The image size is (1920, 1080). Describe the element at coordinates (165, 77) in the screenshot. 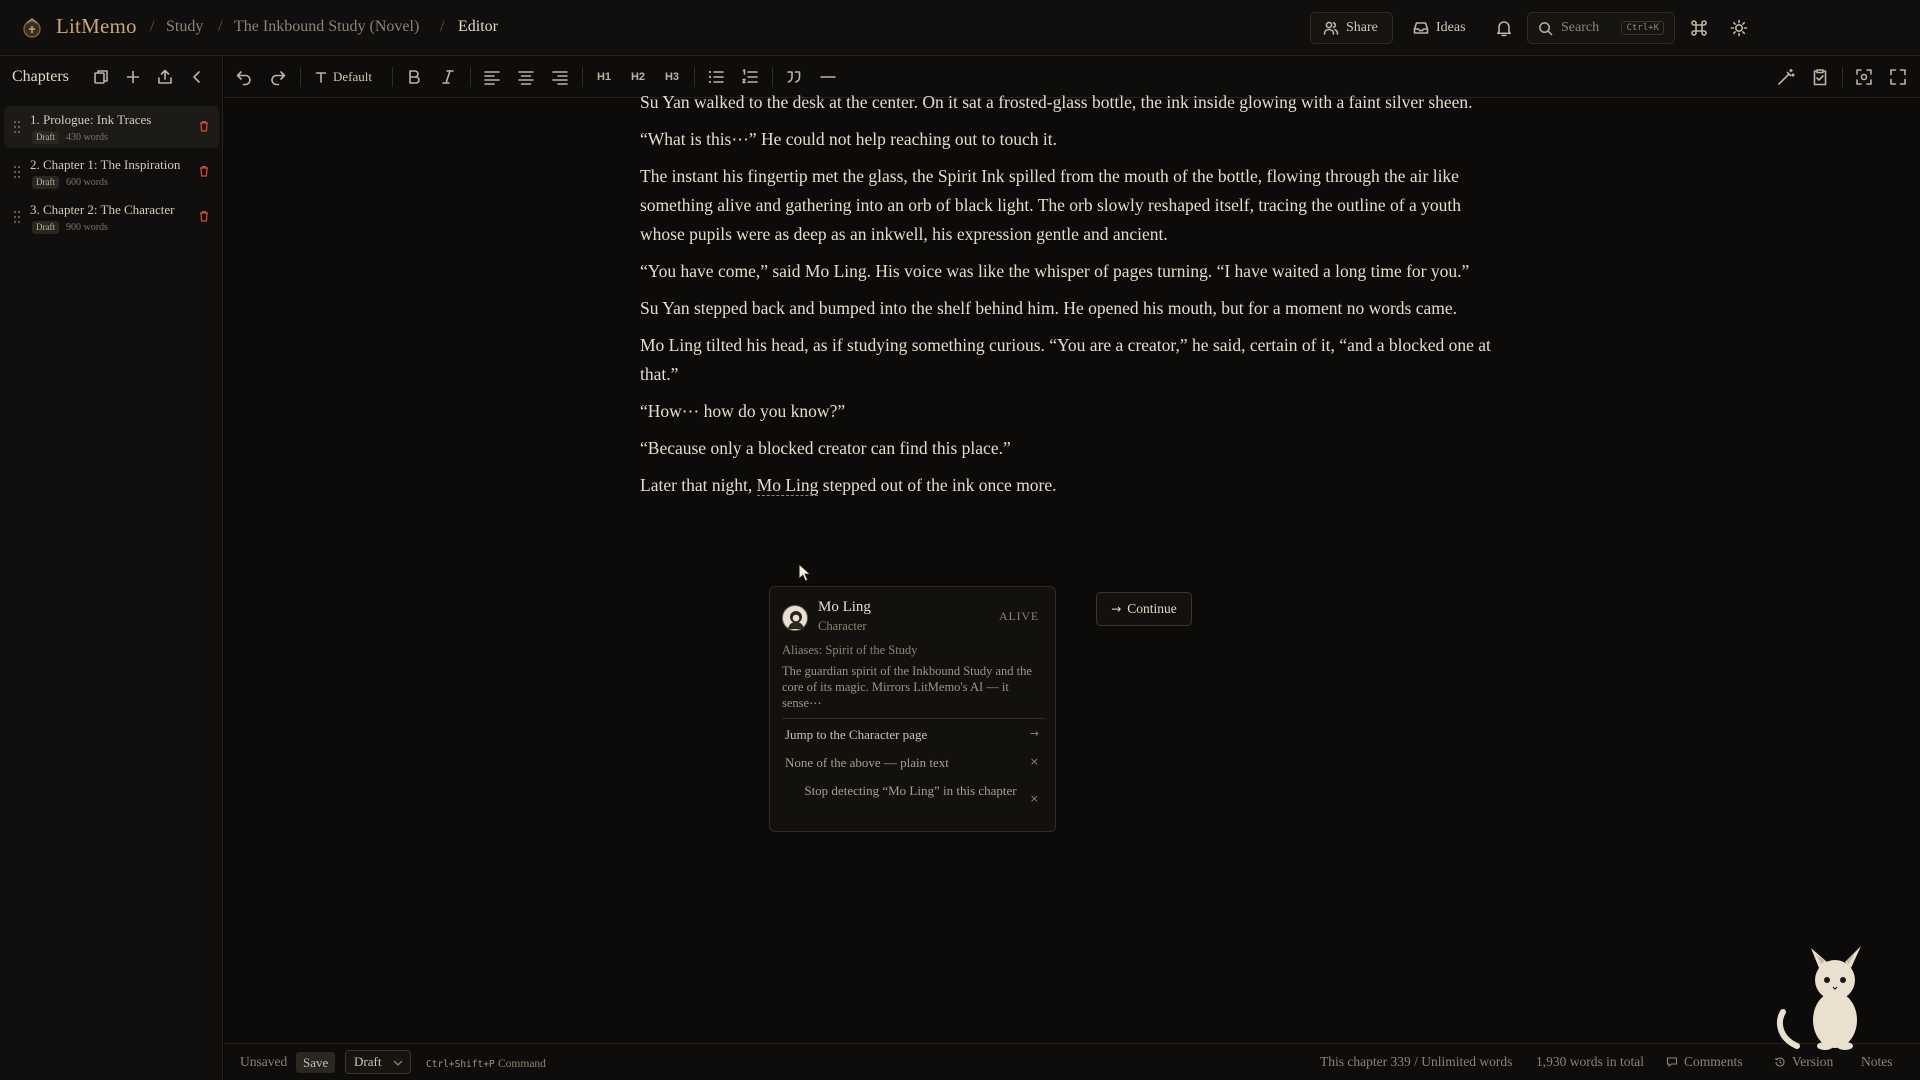

I see `export-icon` at that location.